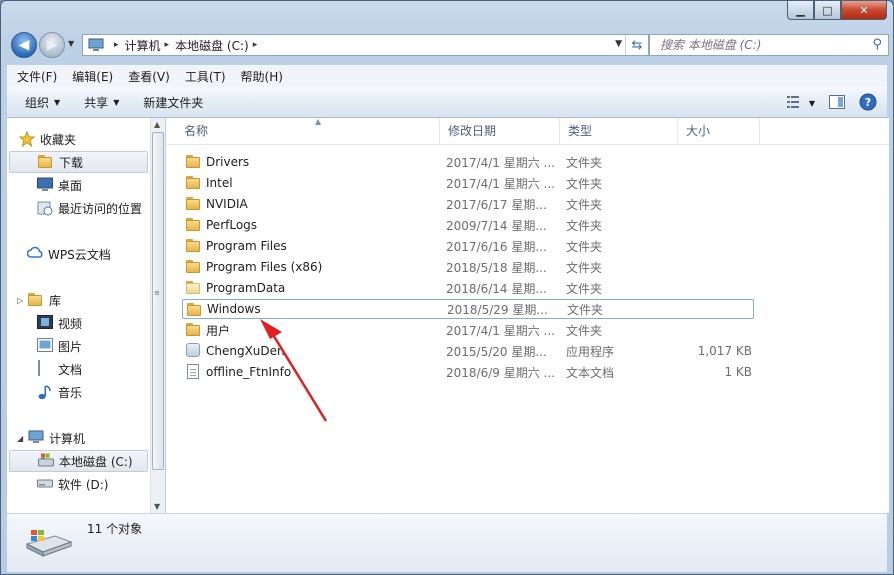 This screenshot has height=575, width=894. What do you see at coordinates (827, 10) in the screenshot?
I see `maximize-button: □` at bounding box center [827, 10].